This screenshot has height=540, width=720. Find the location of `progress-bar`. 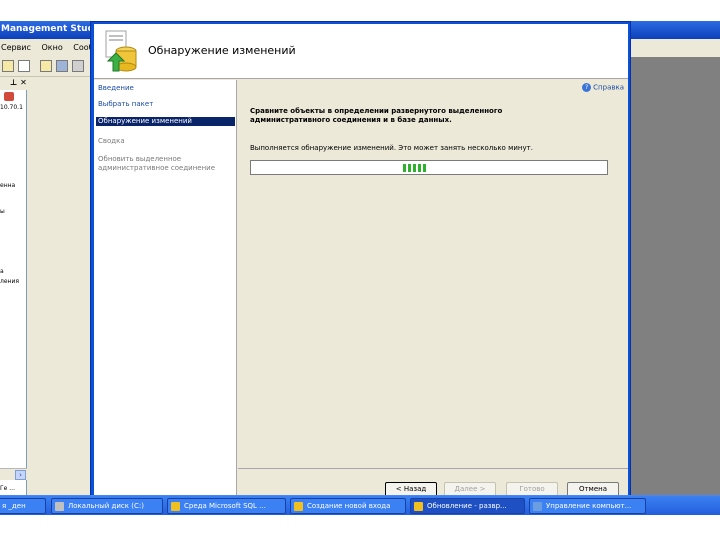

progress-bar is located at coordinates (429, 167).